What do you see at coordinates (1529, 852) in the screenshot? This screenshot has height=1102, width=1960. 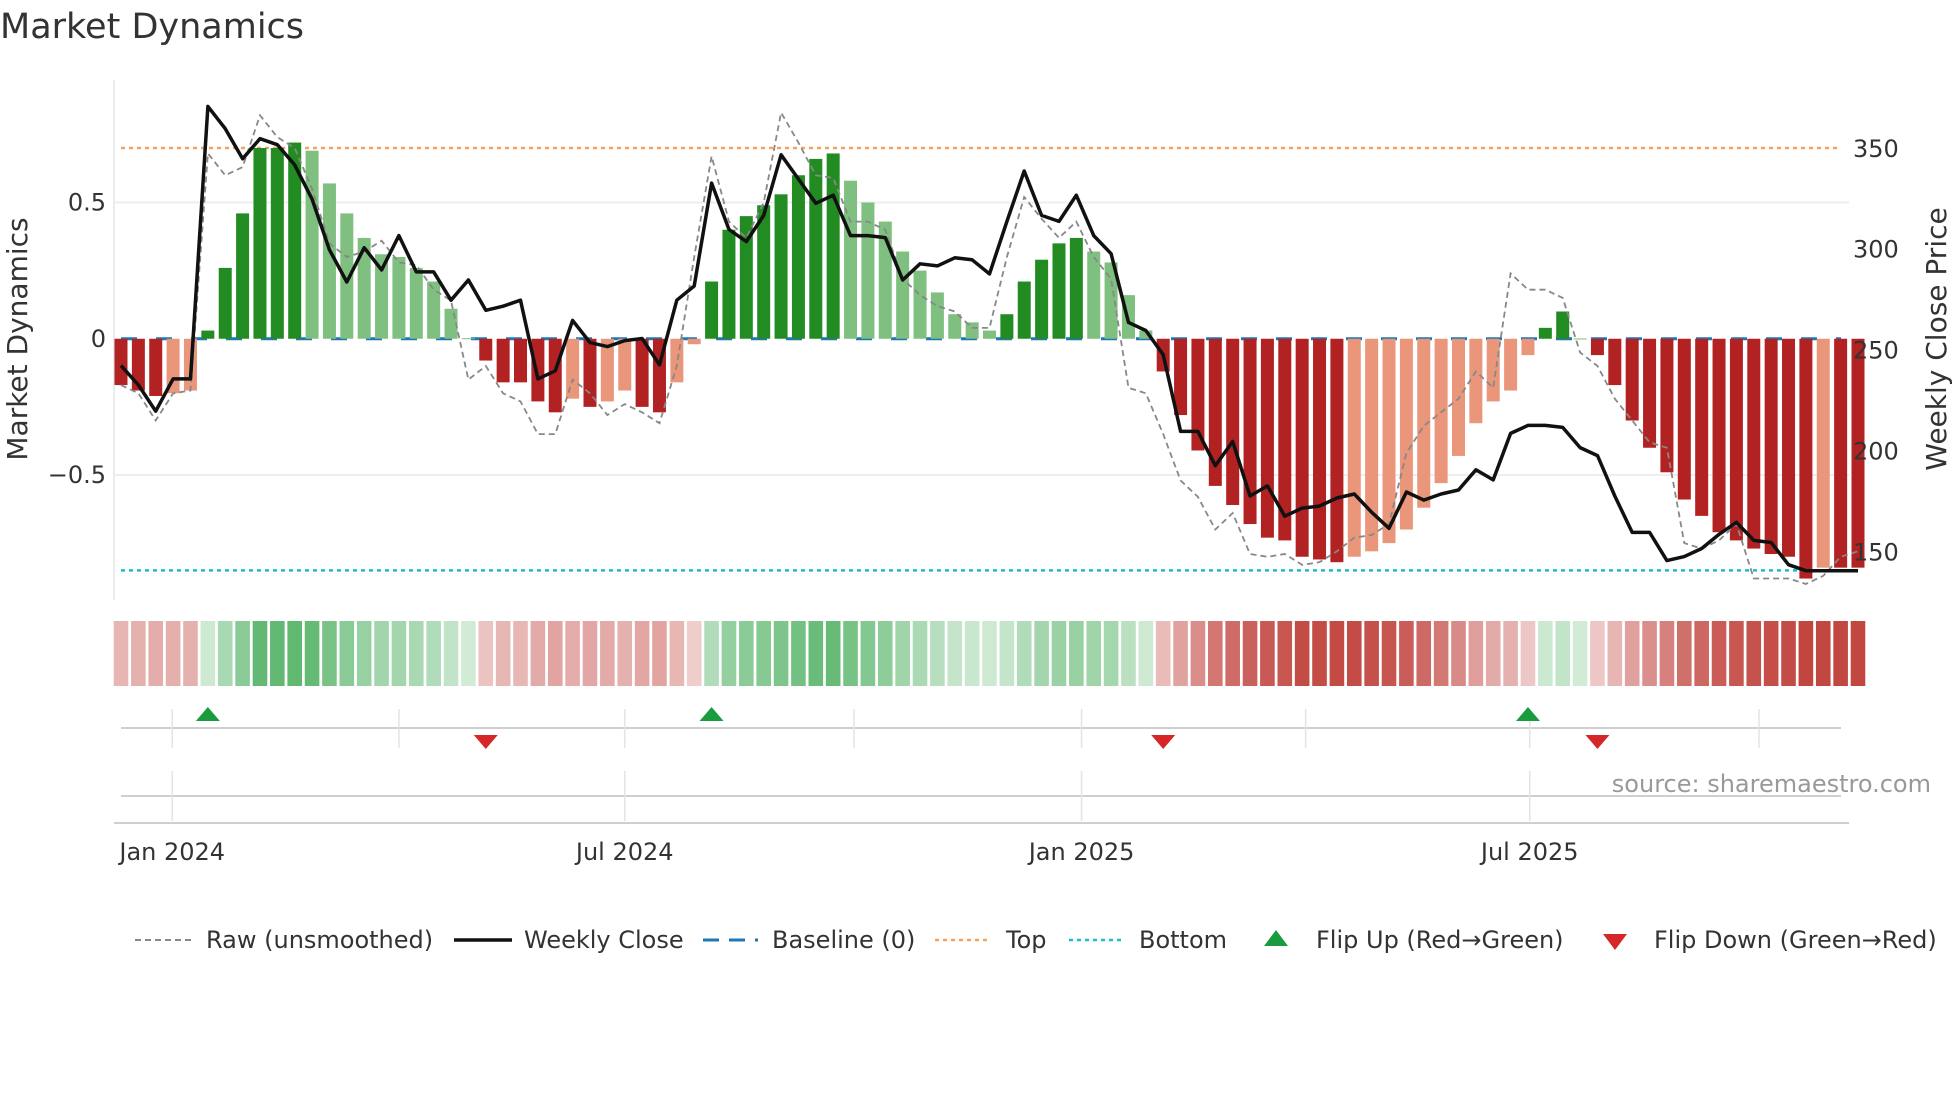 I see `x-tick-label: Jul 2025` at bounding box center [1529, 852].